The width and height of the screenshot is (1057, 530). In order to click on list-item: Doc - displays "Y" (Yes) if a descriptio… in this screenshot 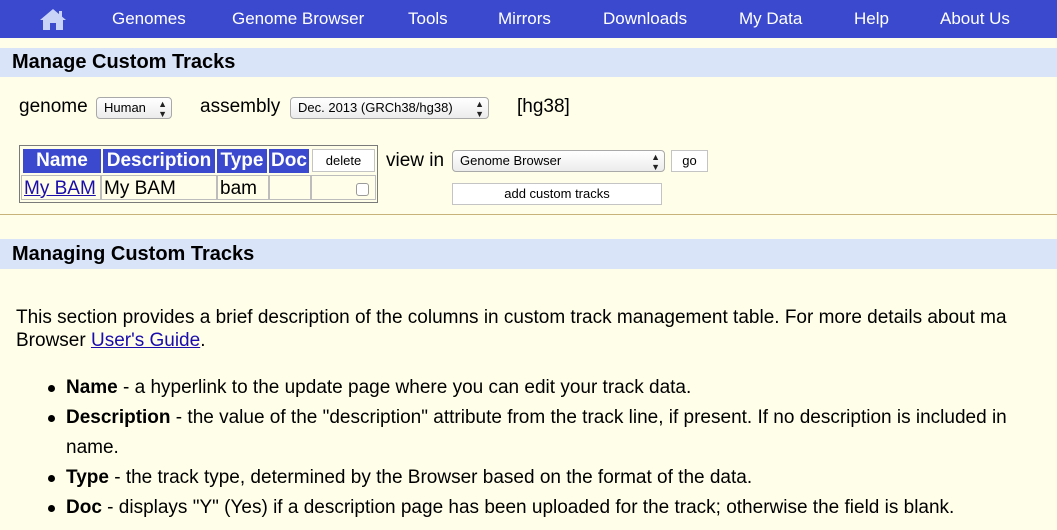, I will do `click(510, 508)`.